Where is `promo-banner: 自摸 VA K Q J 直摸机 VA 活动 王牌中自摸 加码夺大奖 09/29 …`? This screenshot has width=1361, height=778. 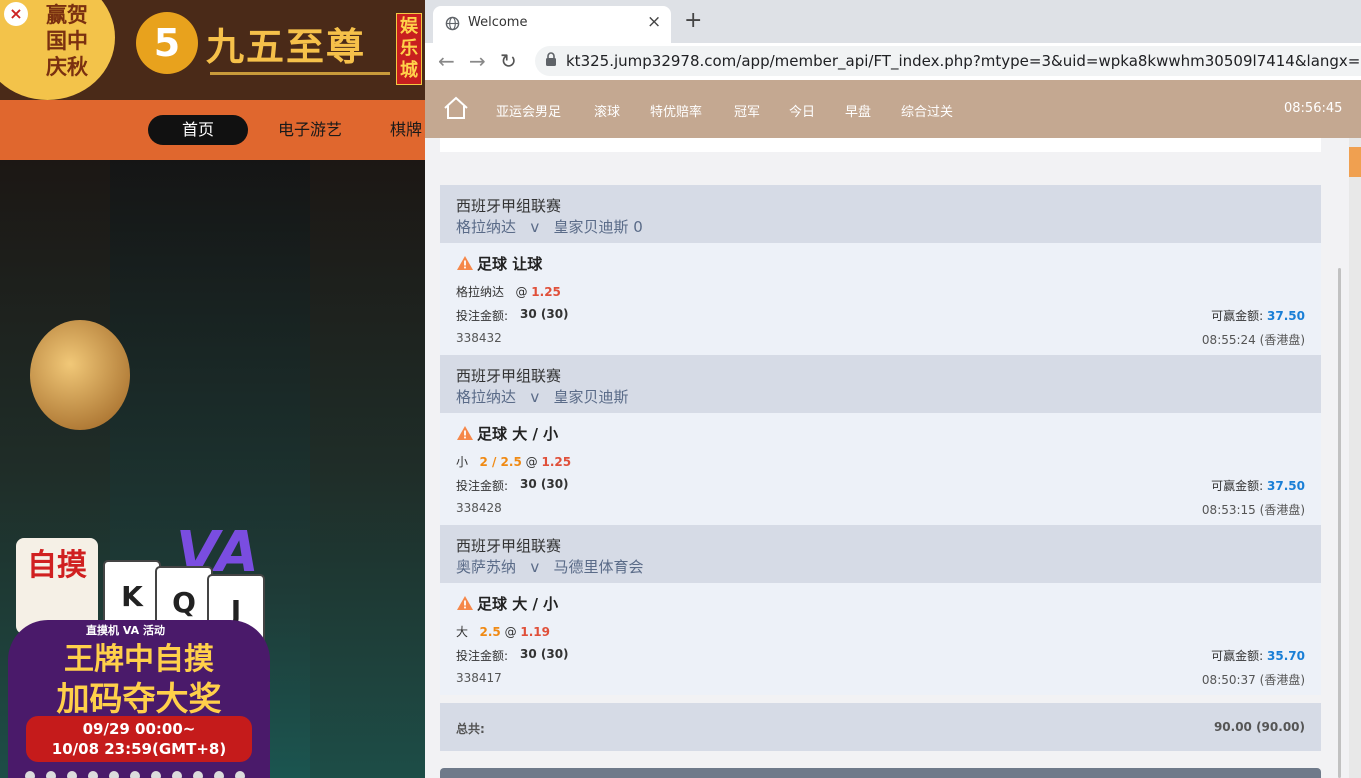
promo-banner: 自摸 VA K Q J 直摸机 VA 活动 王牌中自摸 加码夺大奖 09/29 … is located at coordinates (143, 649).